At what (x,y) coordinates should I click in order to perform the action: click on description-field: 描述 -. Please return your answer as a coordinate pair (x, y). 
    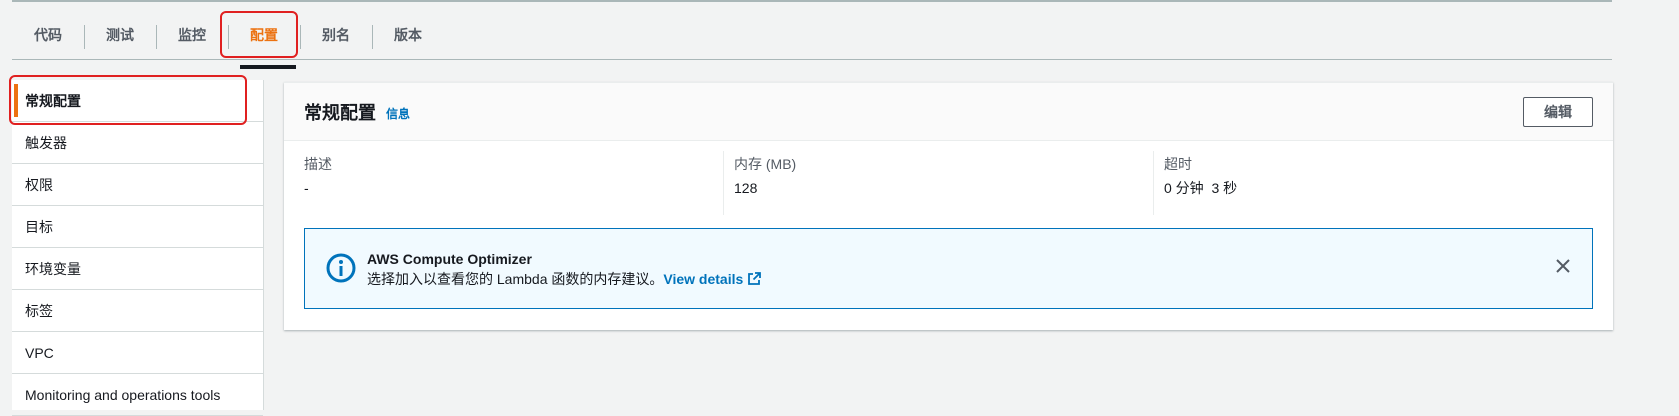
    Looking at the image, I should click on (514, 183).